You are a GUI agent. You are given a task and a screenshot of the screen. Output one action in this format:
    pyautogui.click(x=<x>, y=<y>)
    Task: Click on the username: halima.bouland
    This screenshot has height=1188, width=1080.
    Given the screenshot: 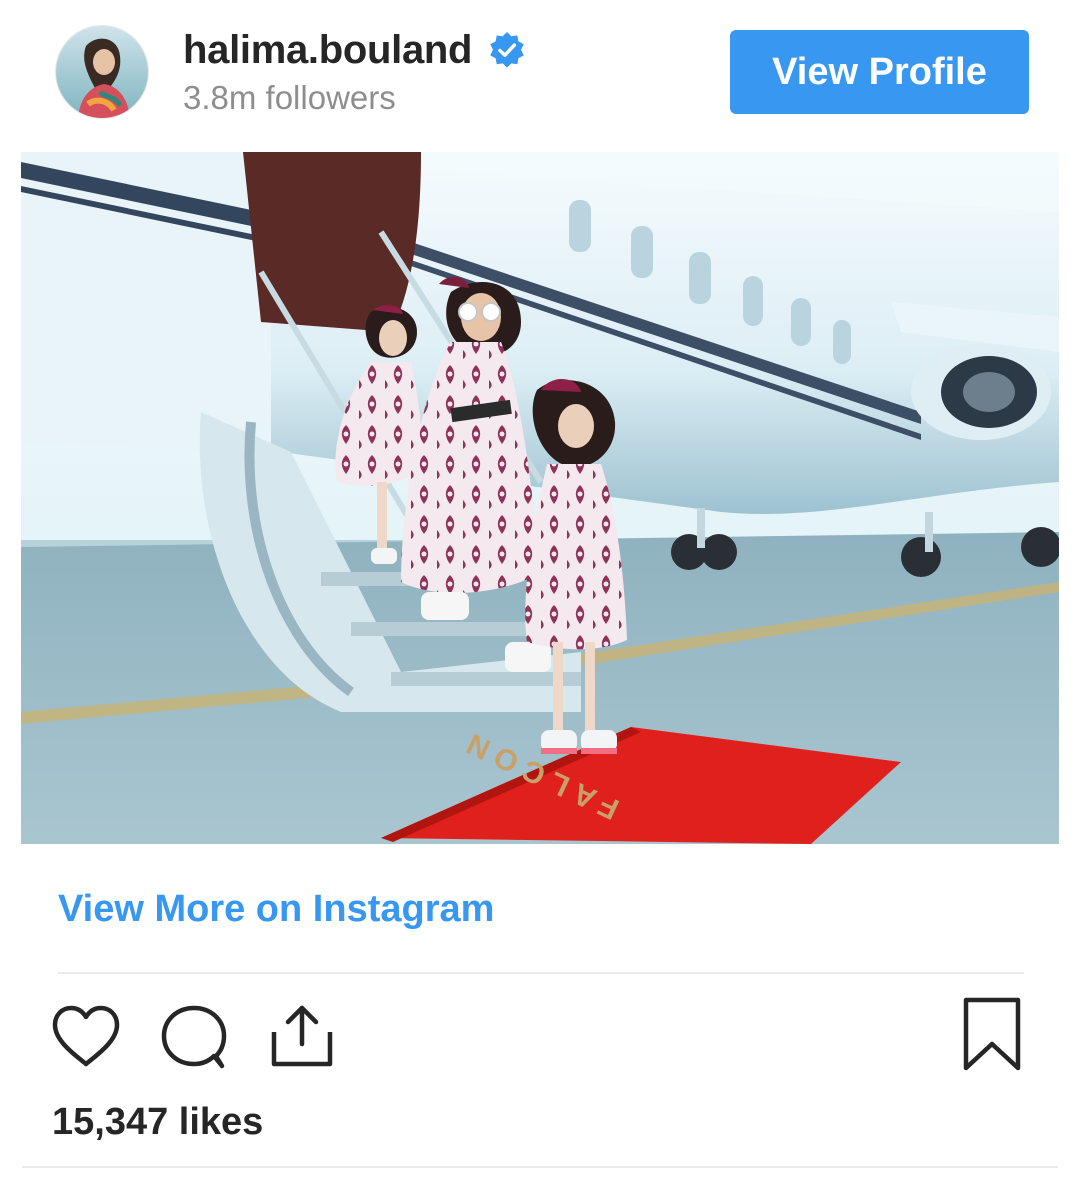 What is the action you would take?
    pyautogui.click(x=327, y=50)
    